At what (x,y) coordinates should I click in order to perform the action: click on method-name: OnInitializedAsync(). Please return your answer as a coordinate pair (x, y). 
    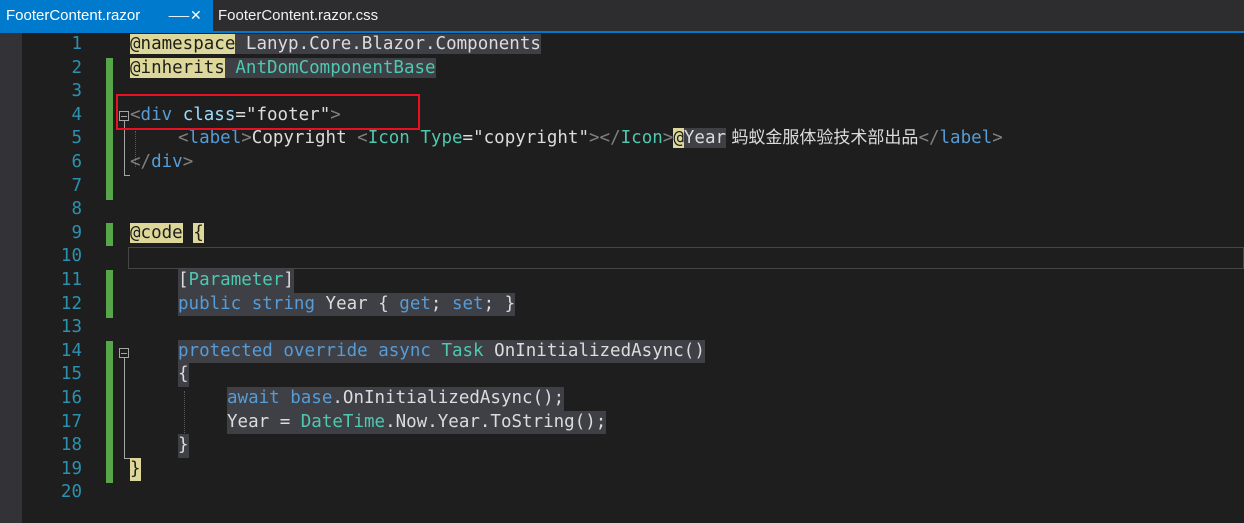
    Looking at the image, I should click on (599, 350).